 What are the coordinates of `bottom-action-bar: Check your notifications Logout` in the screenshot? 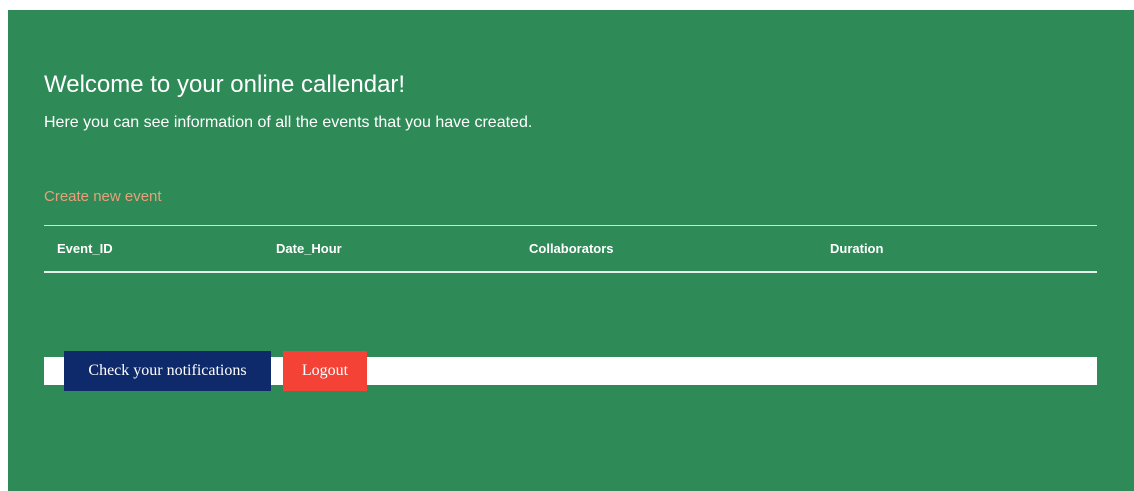 It's located at (570, 371).